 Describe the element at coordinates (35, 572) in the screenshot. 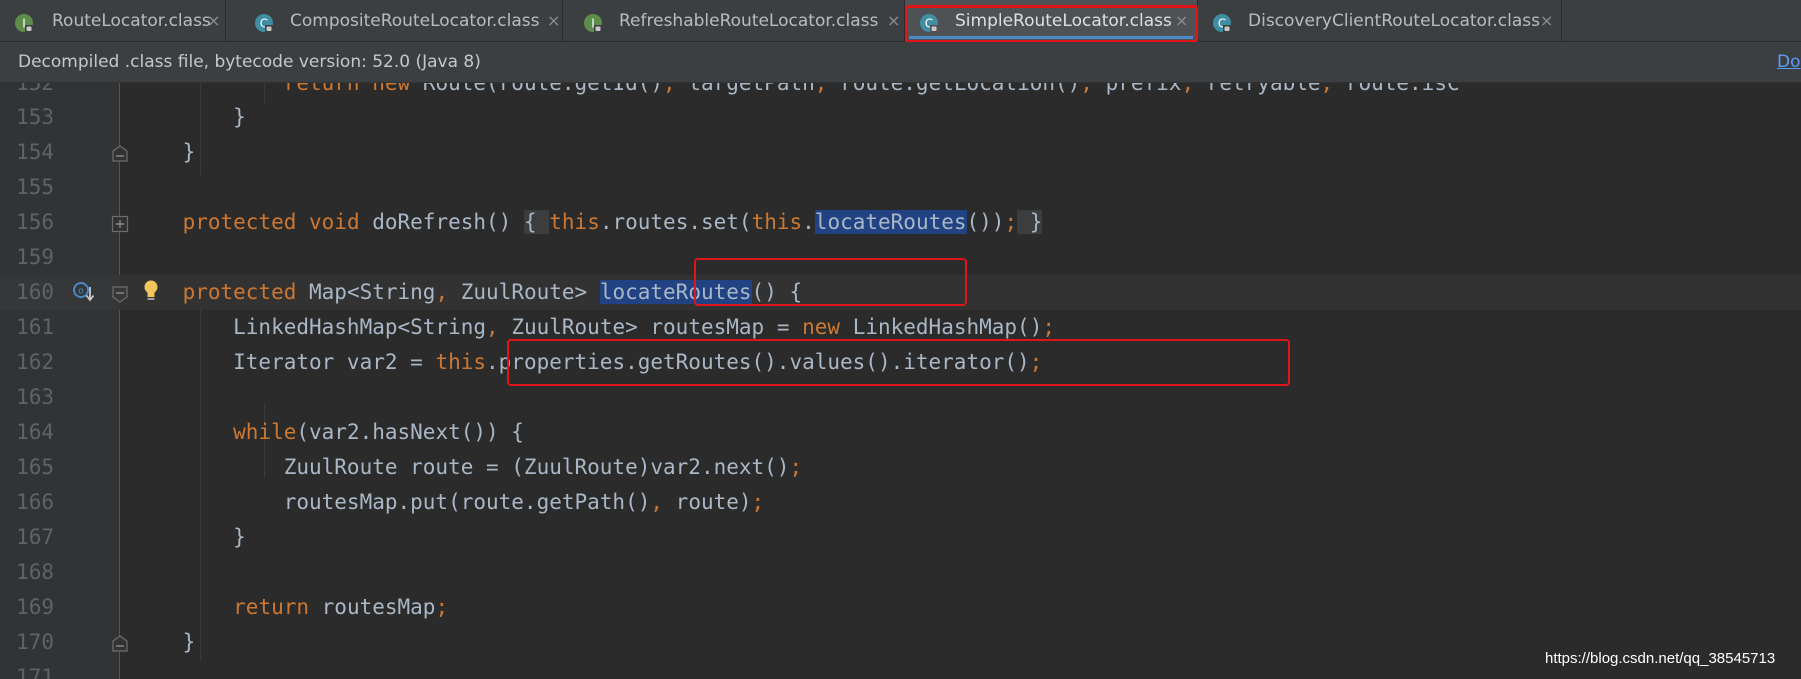

I see `line-number: 168` at that location.